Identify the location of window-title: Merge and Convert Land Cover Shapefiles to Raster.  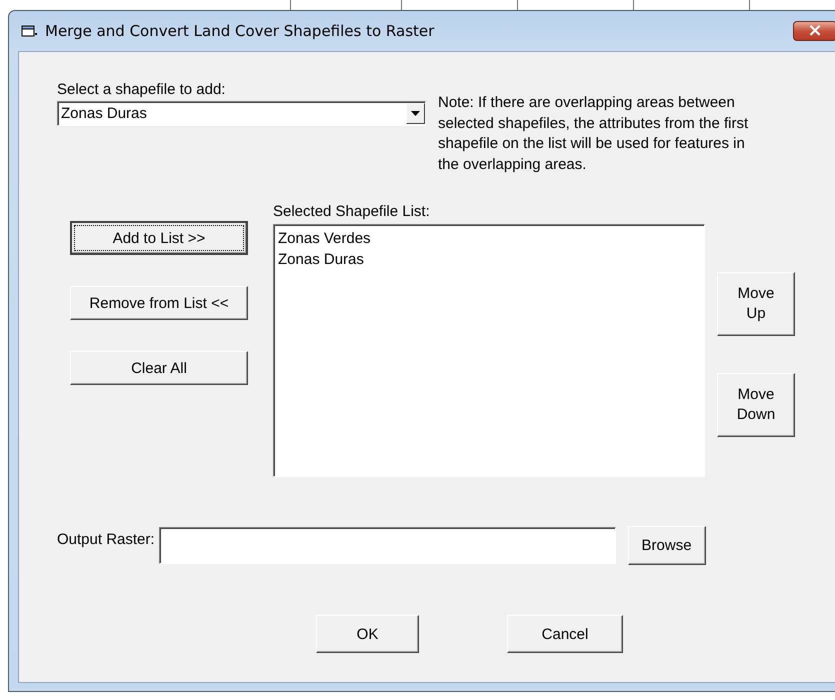
(239, 31).